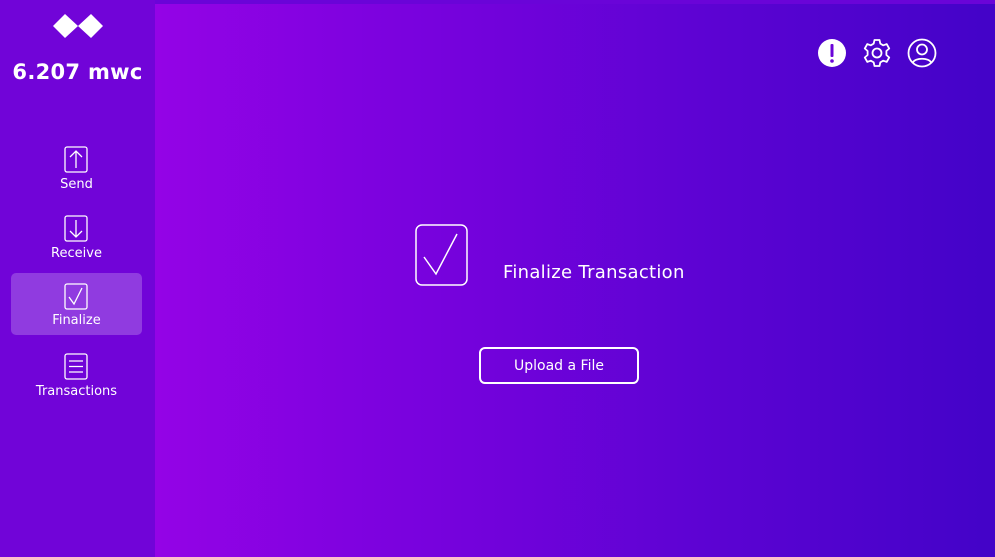 The height and width of the screenshot is (557, 995). What do you see at coordinates (76, 228) in the screenshot?
I see `arrow-down-icon` at bounding box center [76, 228].